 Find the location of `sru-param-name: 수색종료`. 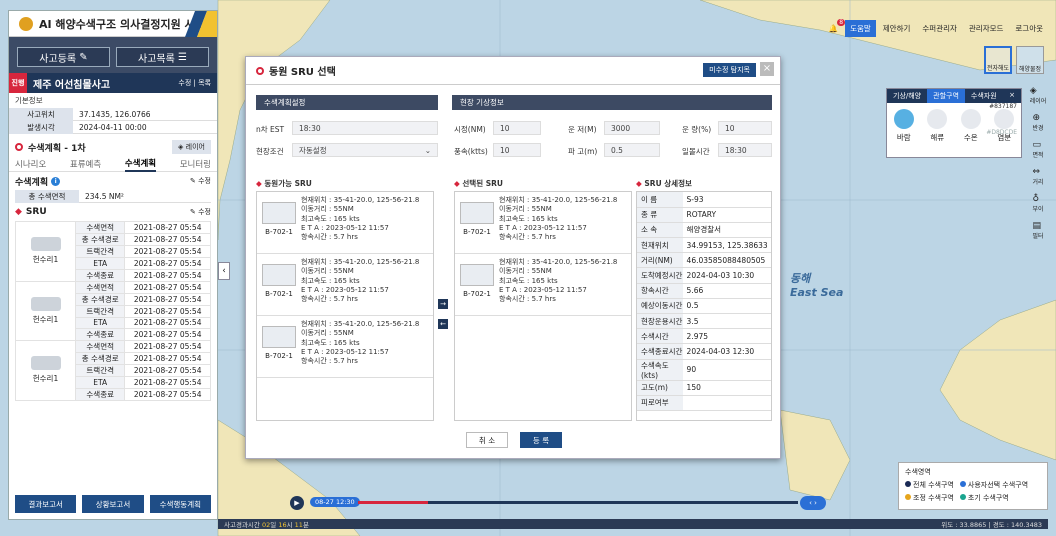

sru-param-name: 수색종료 is located at coordinates (100, 275).